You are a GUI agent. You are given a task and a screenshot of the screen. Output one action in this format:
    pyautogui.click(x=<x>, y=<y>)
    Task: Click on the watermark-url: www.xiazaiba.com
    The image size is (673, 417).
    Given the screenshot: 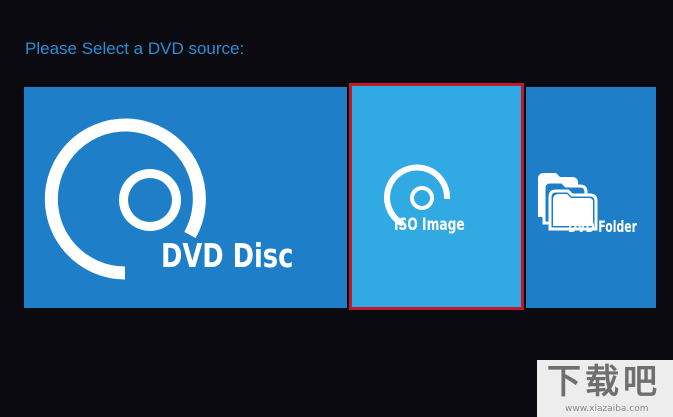 What is the action you would take?
    pyautogui.click(x=607, y=409)
    